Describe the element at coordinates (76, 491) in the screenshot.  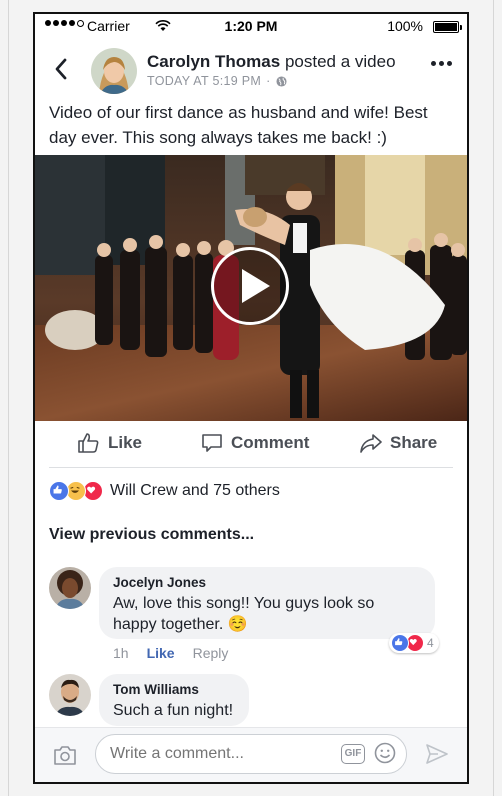
I see `haha-reaction-icon` at that location.